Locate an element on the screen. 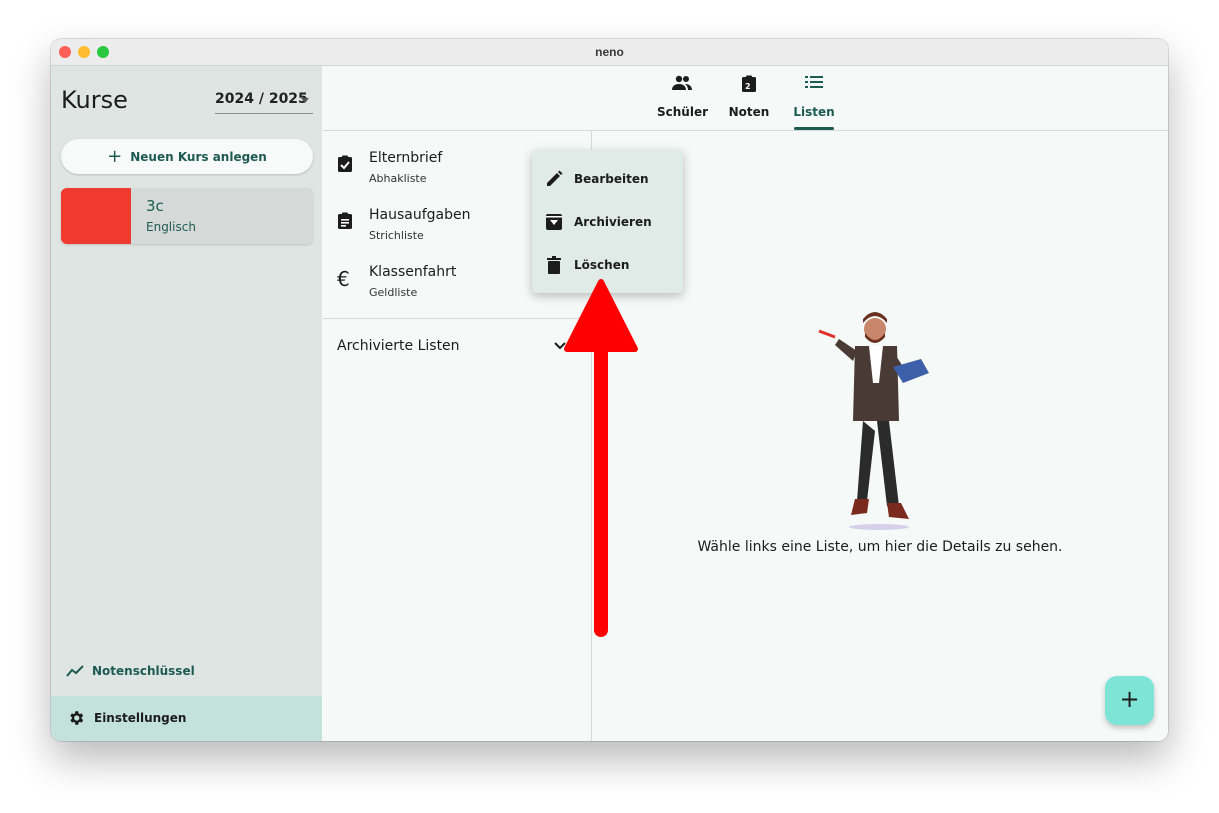  menu-item-bearbeiten: Bearbeiten is located at coordinates (607, 178).